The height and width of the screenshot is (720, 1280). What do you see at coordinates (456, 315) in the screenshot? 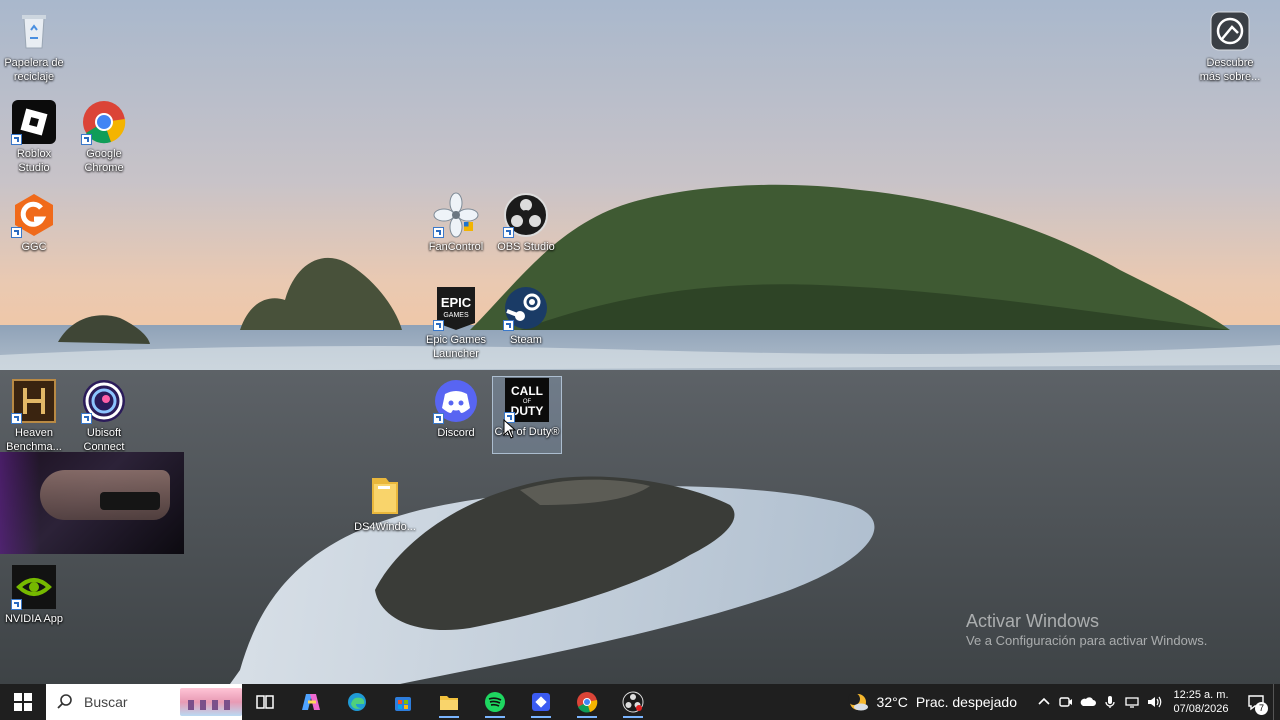
I see `svg-text: GAMES` at bounding box center [456, 315].